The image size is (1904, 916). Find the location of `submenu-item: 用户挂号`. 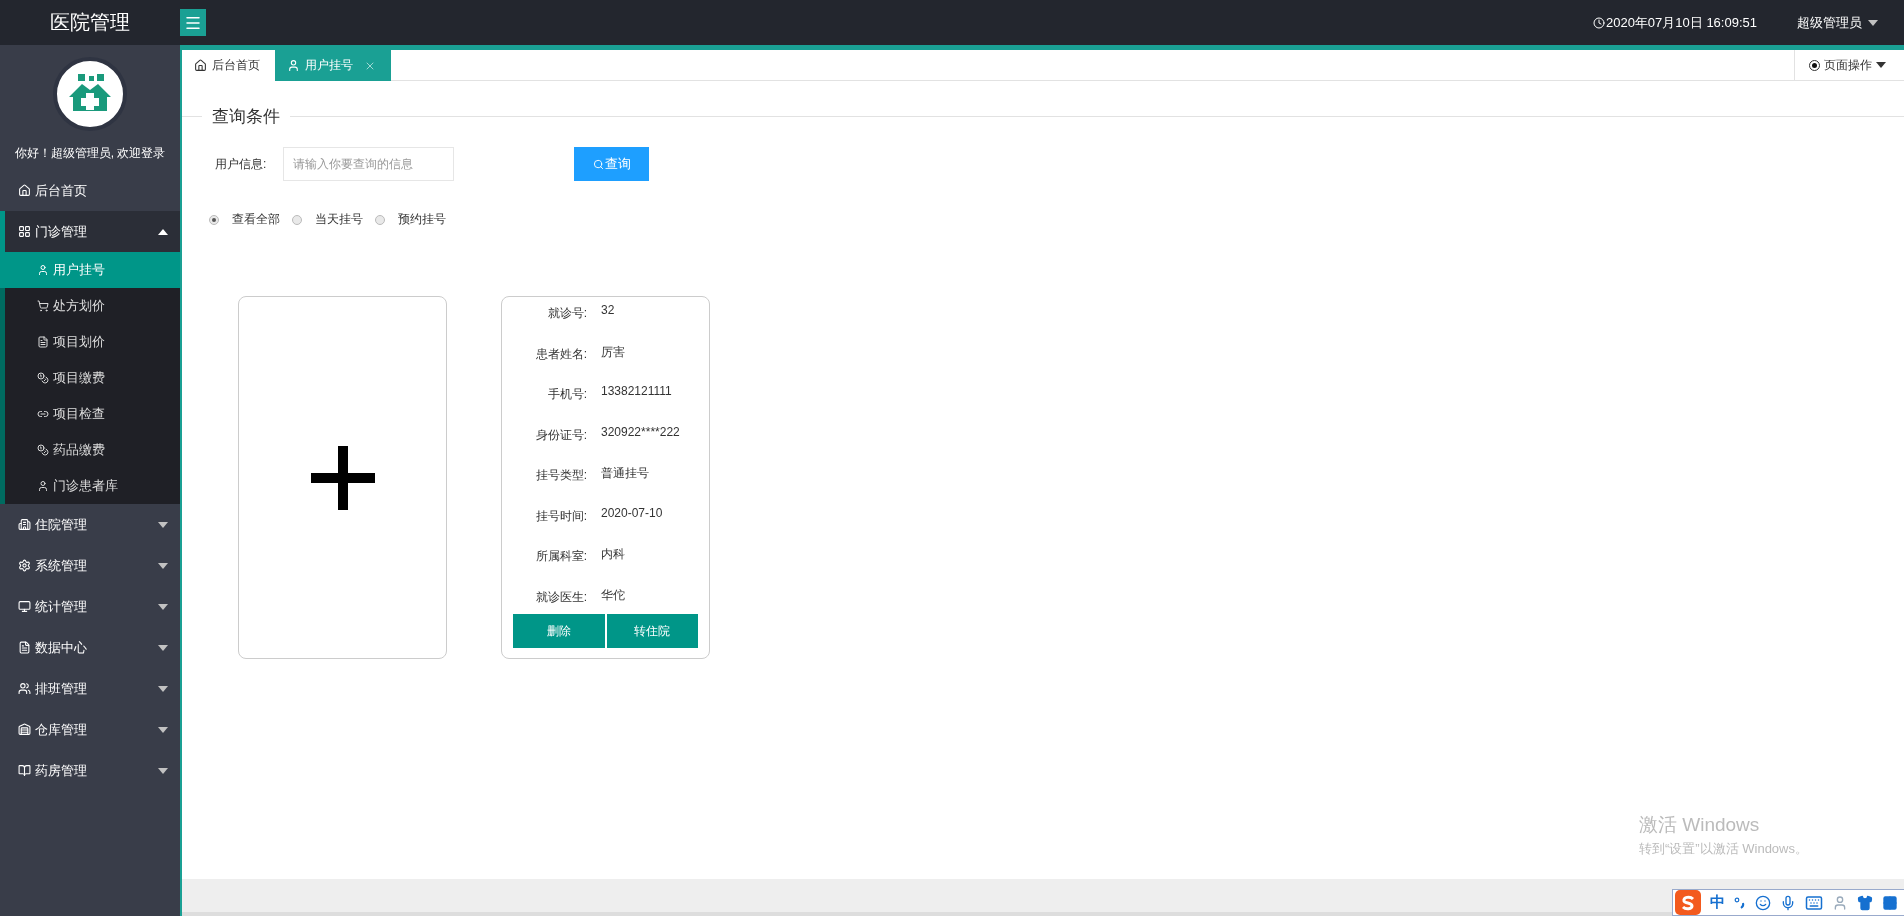

submenu-item: 用户挂号 is located at coordinates (90, 270).